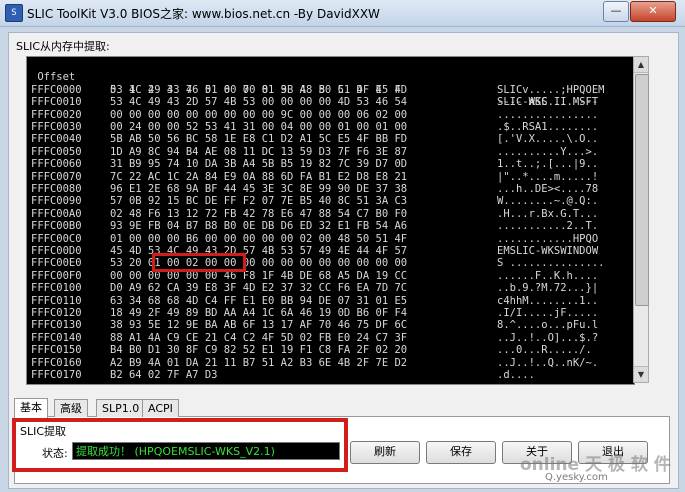 The image size is (685, 492). I want to click on row-ascii: c4hhM........1.., so click(548, 300).